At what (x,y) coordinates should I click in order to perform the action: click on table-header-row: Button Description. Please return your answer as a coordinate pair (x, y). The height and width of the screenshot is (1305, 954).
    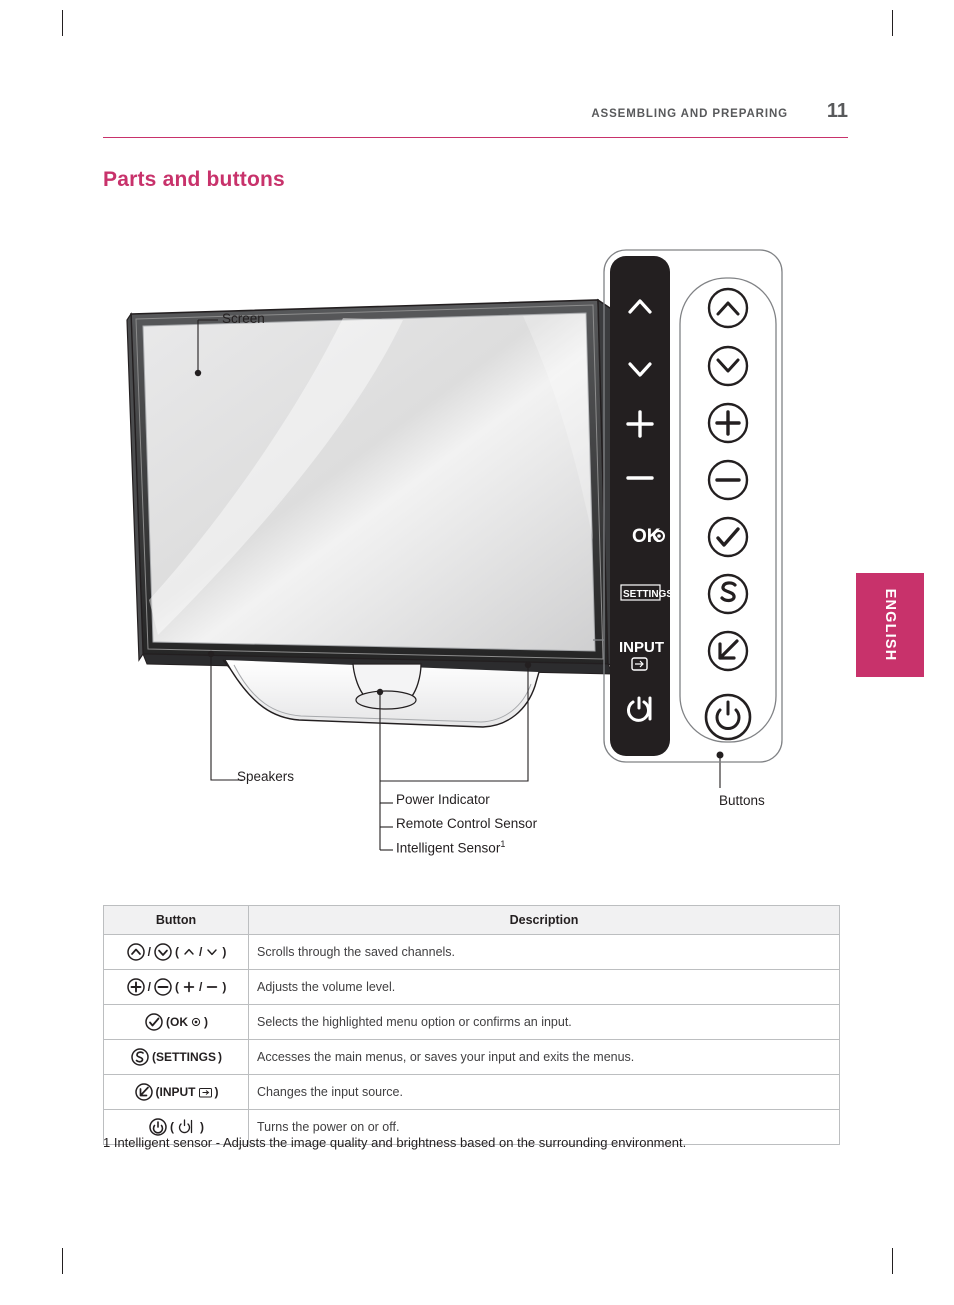
    Looking at the image, I should click on (471, 920).